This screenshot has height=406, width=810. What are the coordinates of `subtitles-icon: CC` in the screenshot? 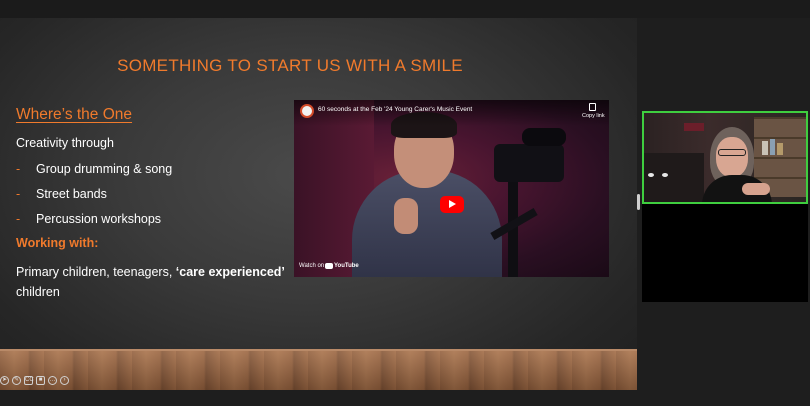 It's located at (29, 380).